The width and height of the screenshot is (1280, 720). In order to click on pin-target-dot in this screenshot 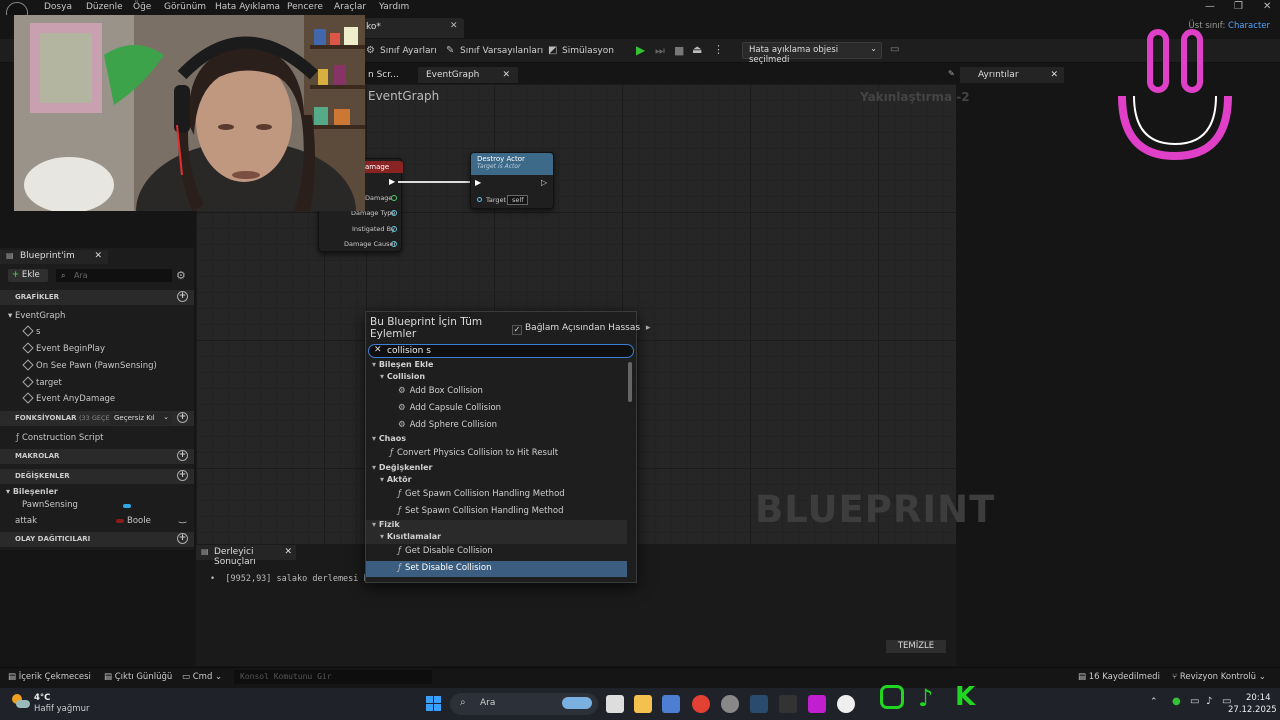, I will do `click(479, 199)`.